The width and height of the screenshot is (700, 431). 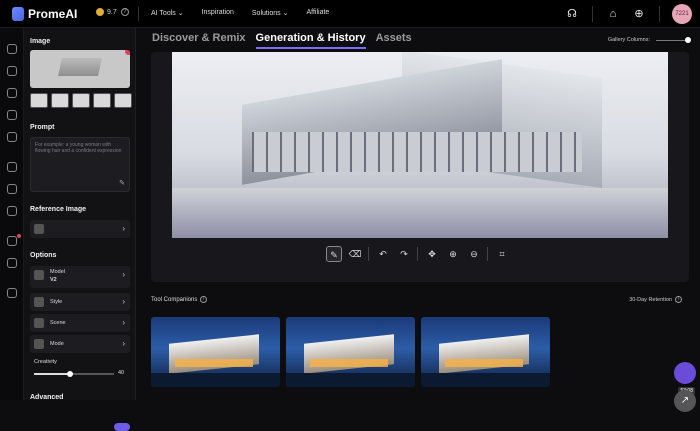 I want to click on building-shape, so click(x=214, y=354).